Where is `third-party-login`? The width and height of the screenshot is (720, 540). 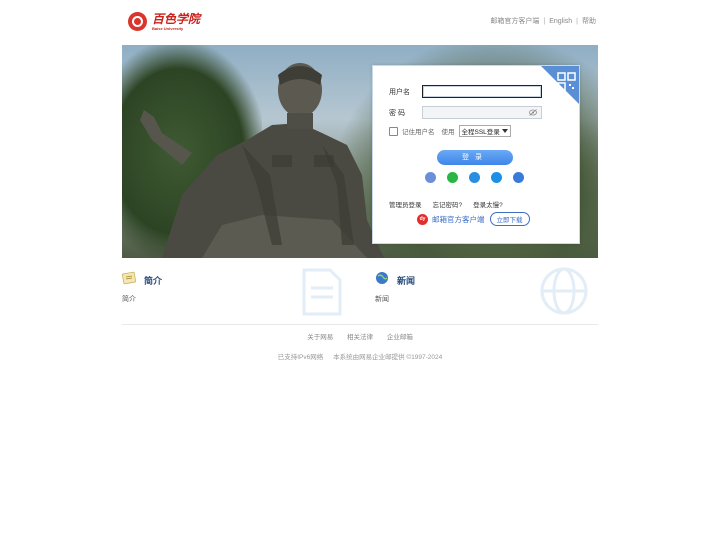
third-party-login is located at coordinates (480, 177).